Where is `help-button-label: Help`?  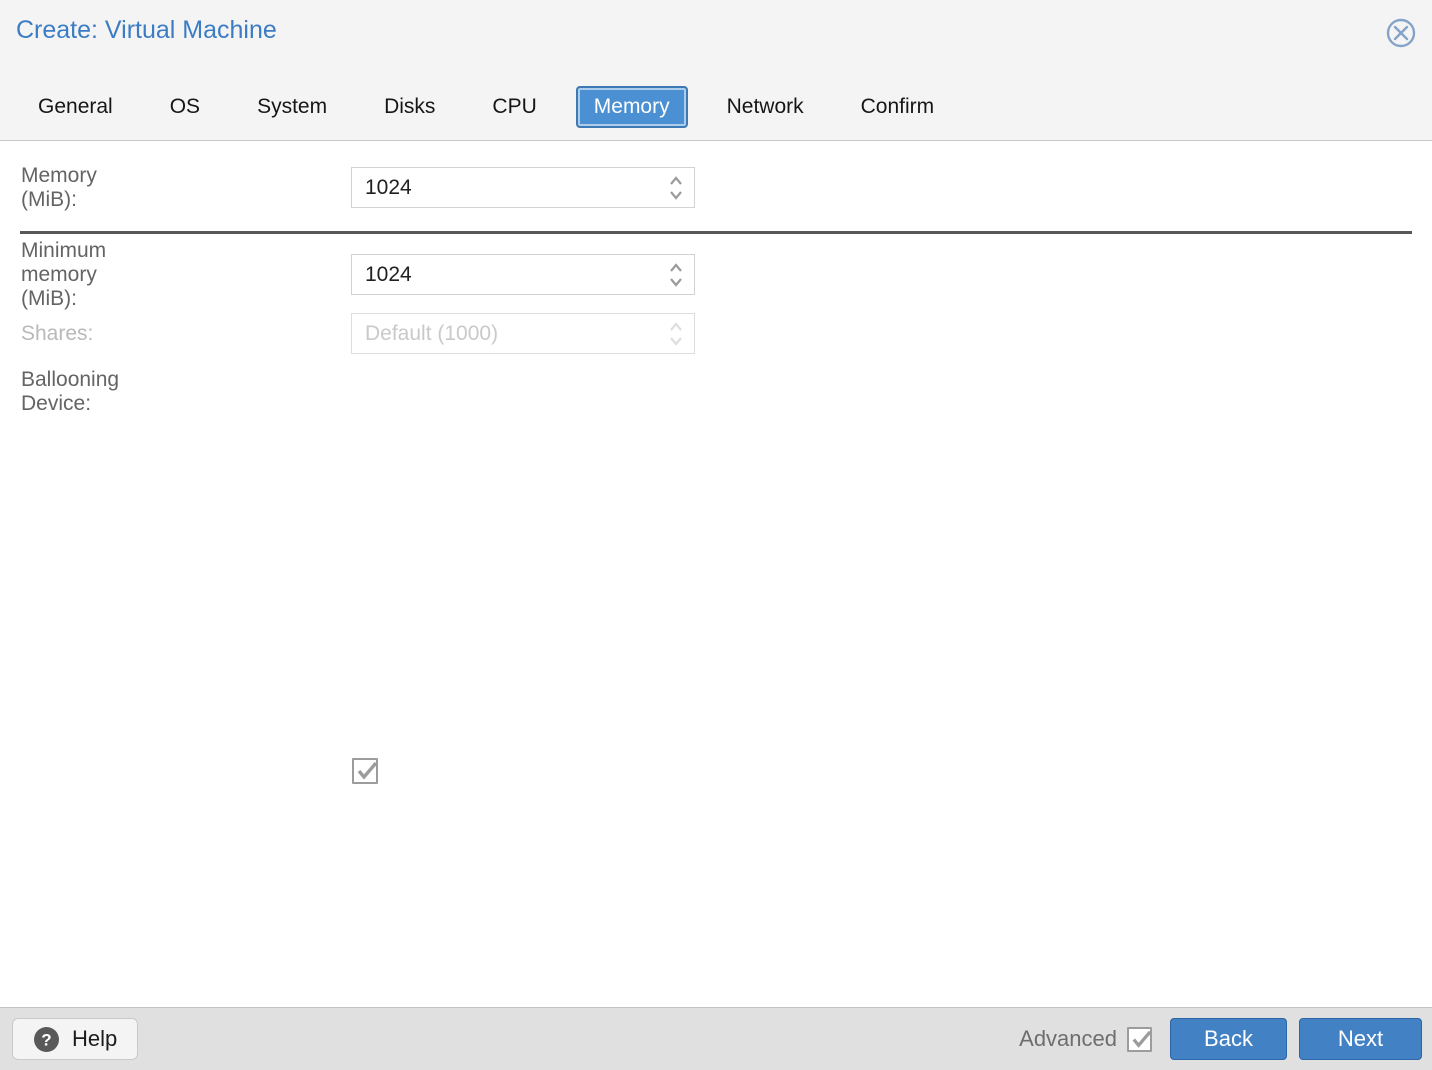
help-button-label: Help is located at coordinates (95, 1038).